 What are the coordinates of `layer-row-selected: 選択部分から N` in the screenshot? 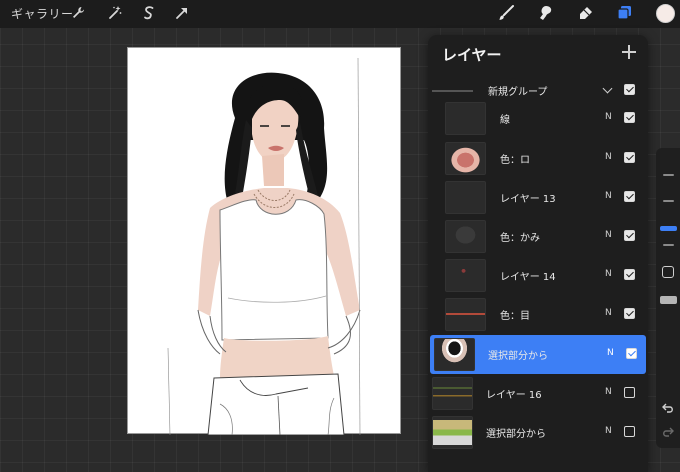 It's located at (538, 354).